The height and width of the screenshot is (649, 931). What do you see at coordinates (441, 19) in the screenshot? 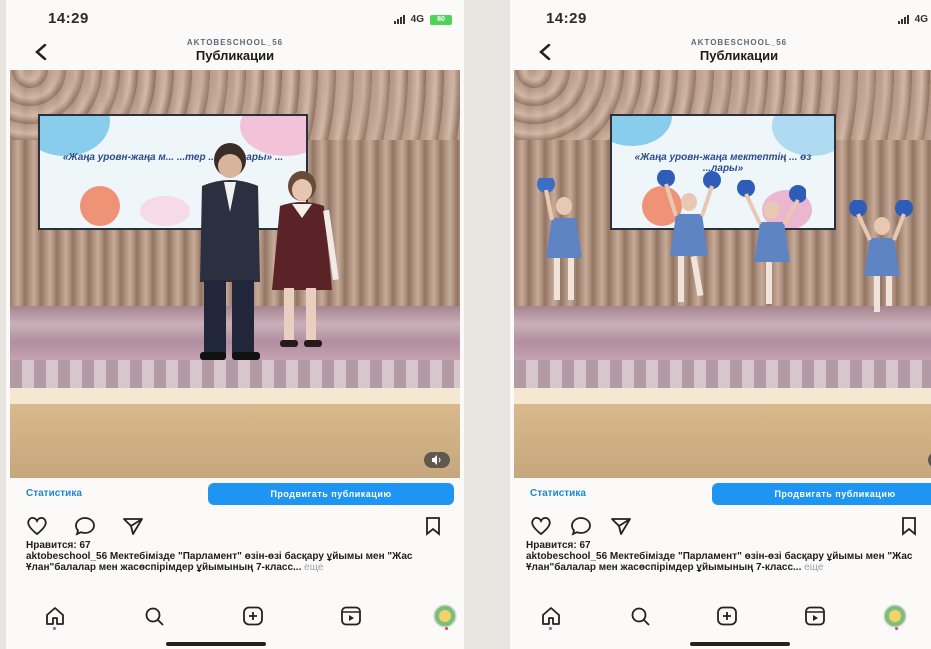
I see `battery-icon: 80` at bounding box center [441, 19].